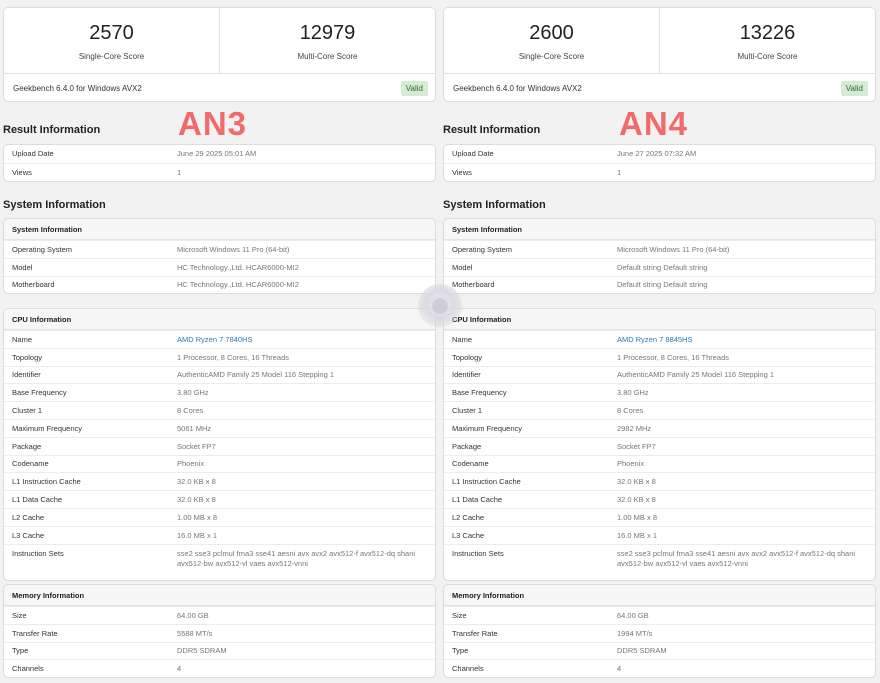 The height and width of the screenshot is (683, 880). I want to click on device-tag: AN4, so click(654, 123).